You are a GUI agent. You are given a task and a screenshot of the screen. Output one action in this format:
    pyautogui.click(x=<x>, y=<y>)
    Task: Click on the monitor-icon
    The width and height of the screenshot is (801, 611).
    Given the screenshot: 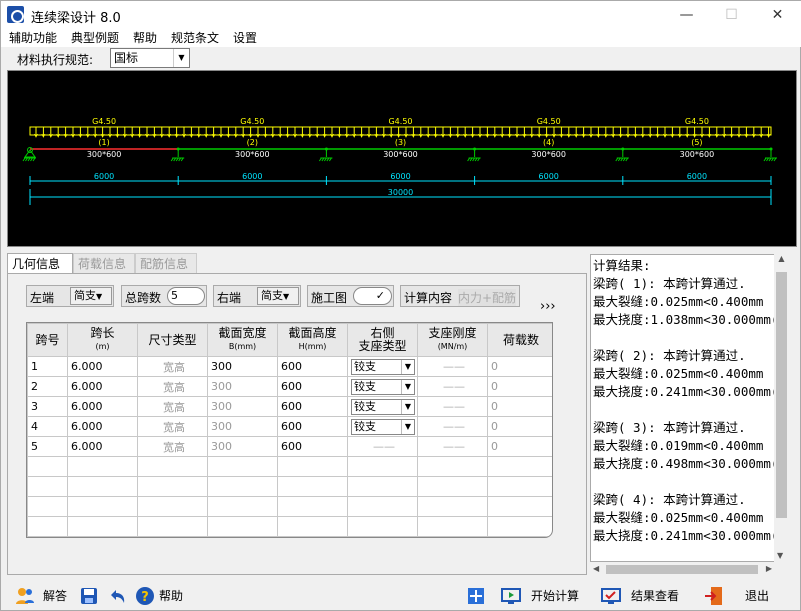 What is the action you would take?
    pyautogui.click(x=511, y=596)
    